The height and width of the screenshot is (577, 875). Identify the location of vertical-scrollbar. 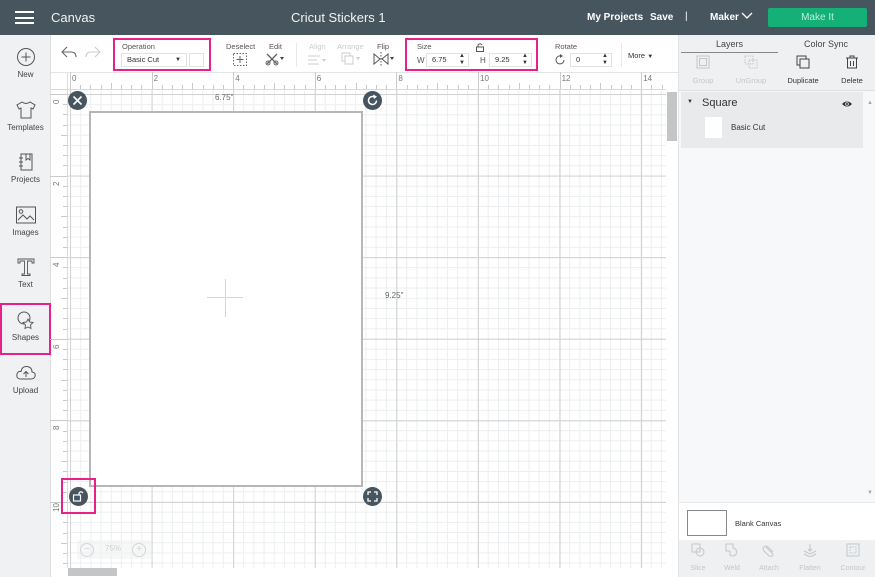
(672, 333).